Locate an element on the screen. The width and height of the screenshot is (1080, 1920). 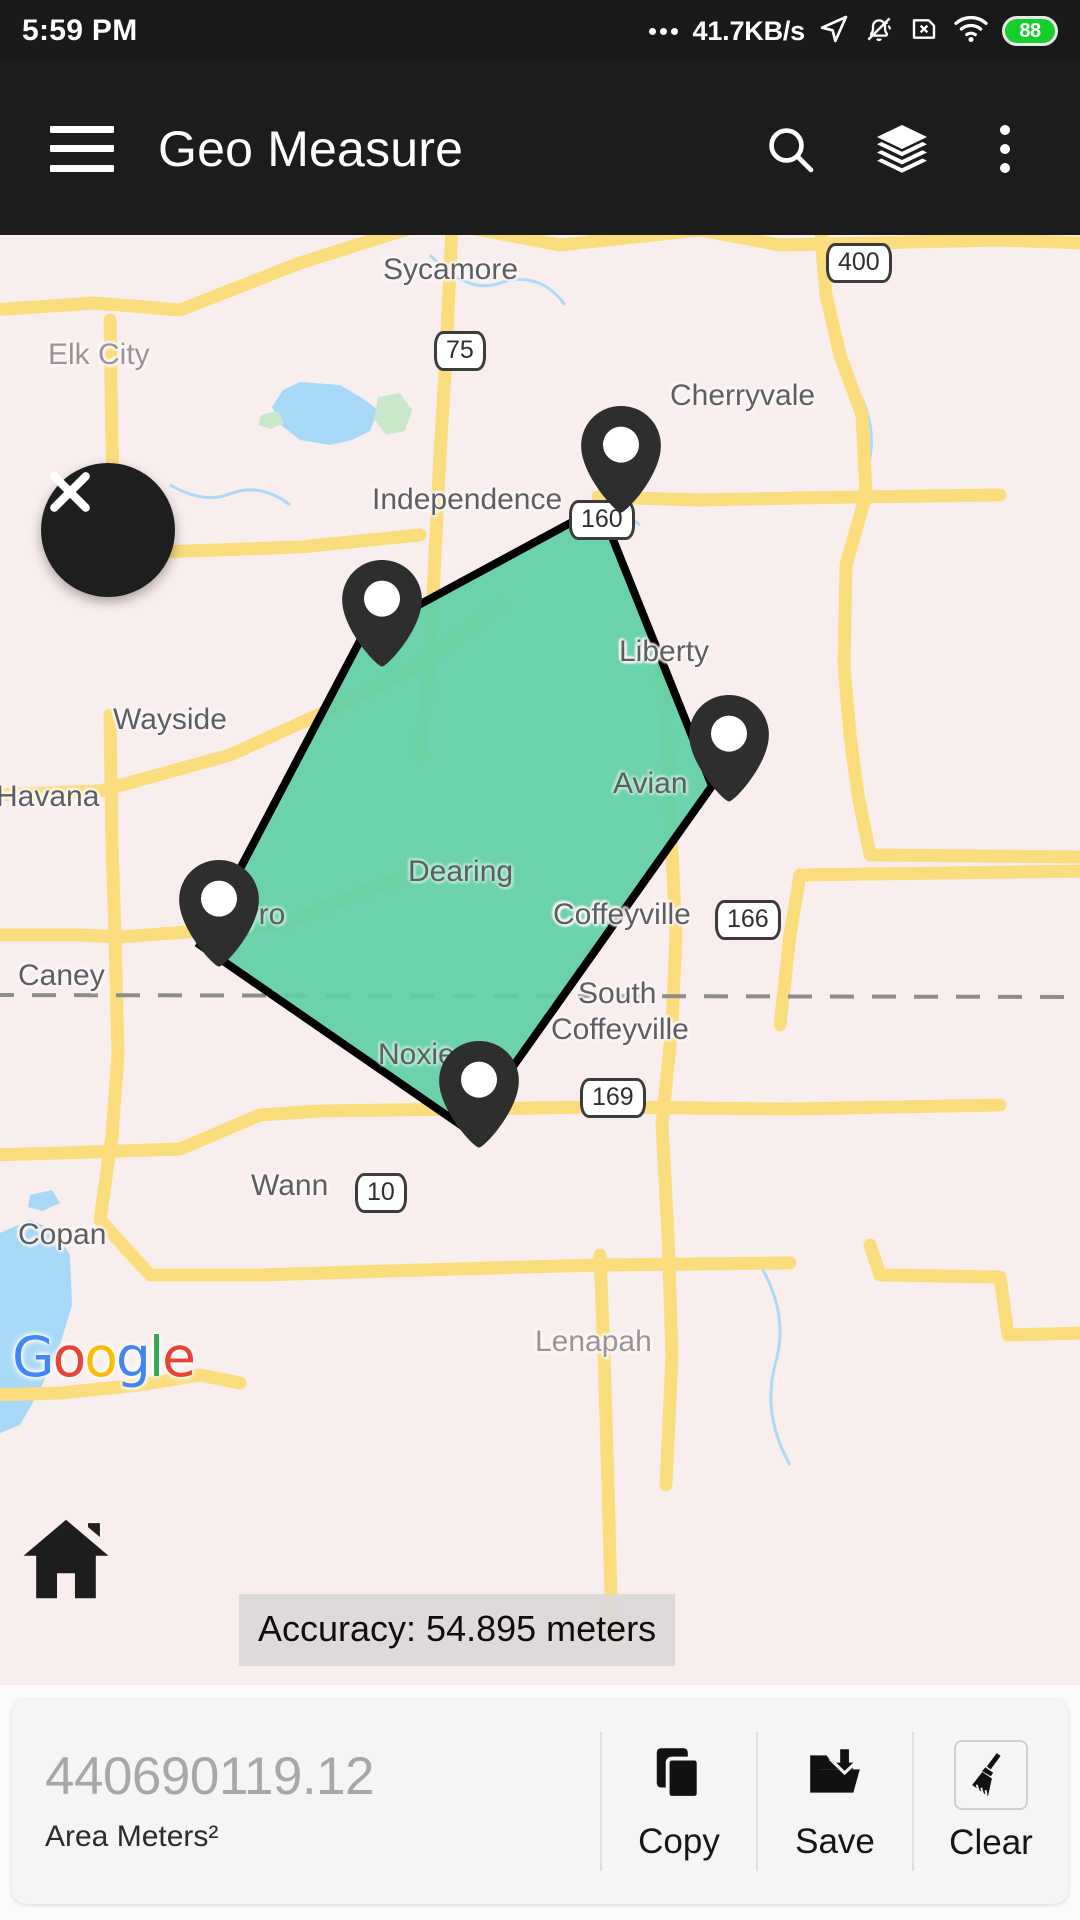
google-letter-e: e is located at coordinates (179, 1357).